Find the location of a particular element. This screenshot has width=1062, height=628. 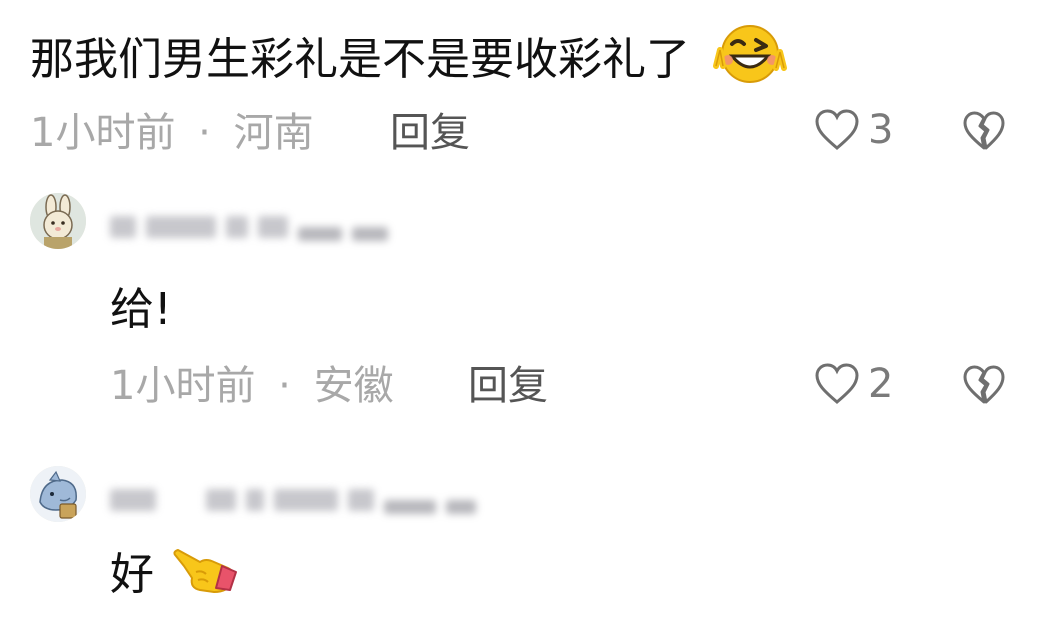

comment-1-location: 河南 is located at coordinates (273, 133).